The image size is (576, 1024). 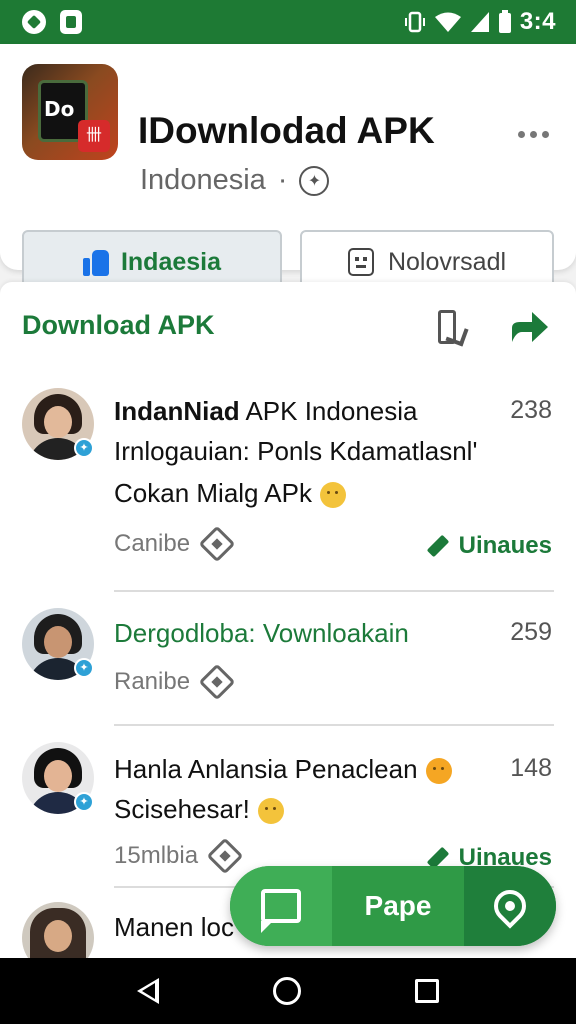 I want to click on post-author: IndanNiad, so click(x=177, y=411).